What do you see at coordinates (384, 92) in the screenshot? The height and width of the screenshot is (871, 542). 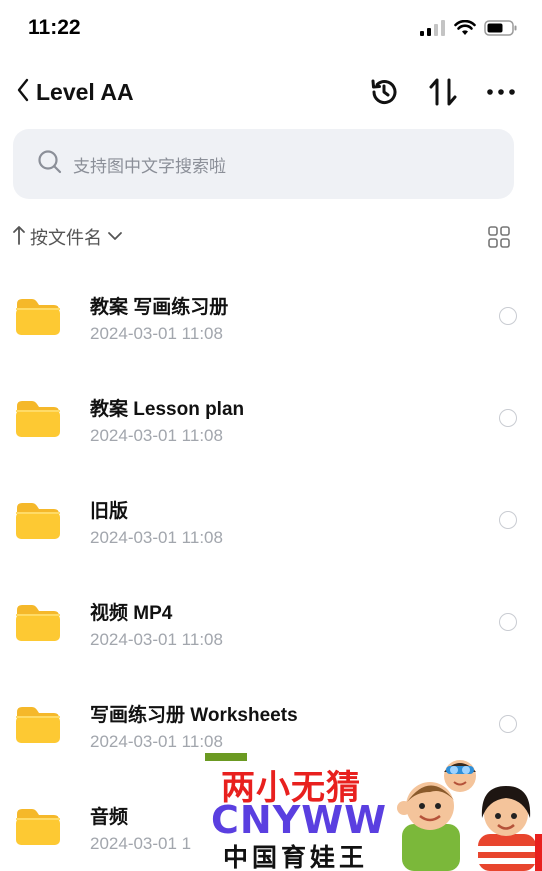 I see `history-icon` at bounding box center [384, 92].